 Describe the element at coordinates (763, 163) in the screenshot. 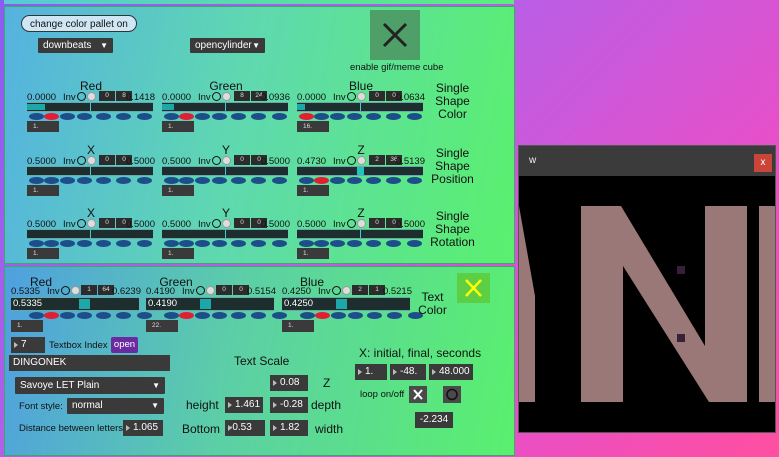

I see `window-close-button: x` at that location.